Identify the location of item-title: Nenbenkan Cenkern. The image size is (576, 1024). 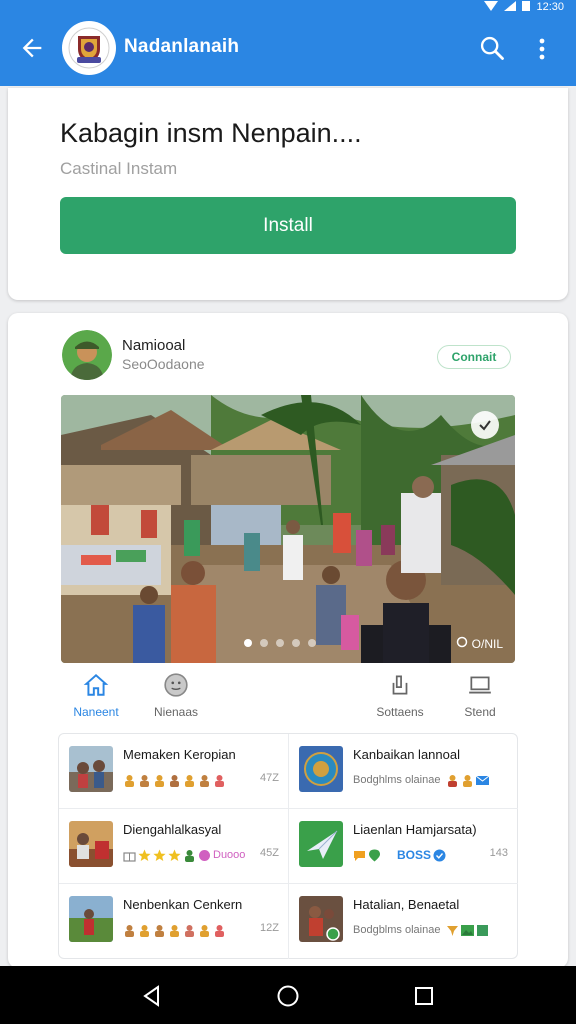
(183, 904).